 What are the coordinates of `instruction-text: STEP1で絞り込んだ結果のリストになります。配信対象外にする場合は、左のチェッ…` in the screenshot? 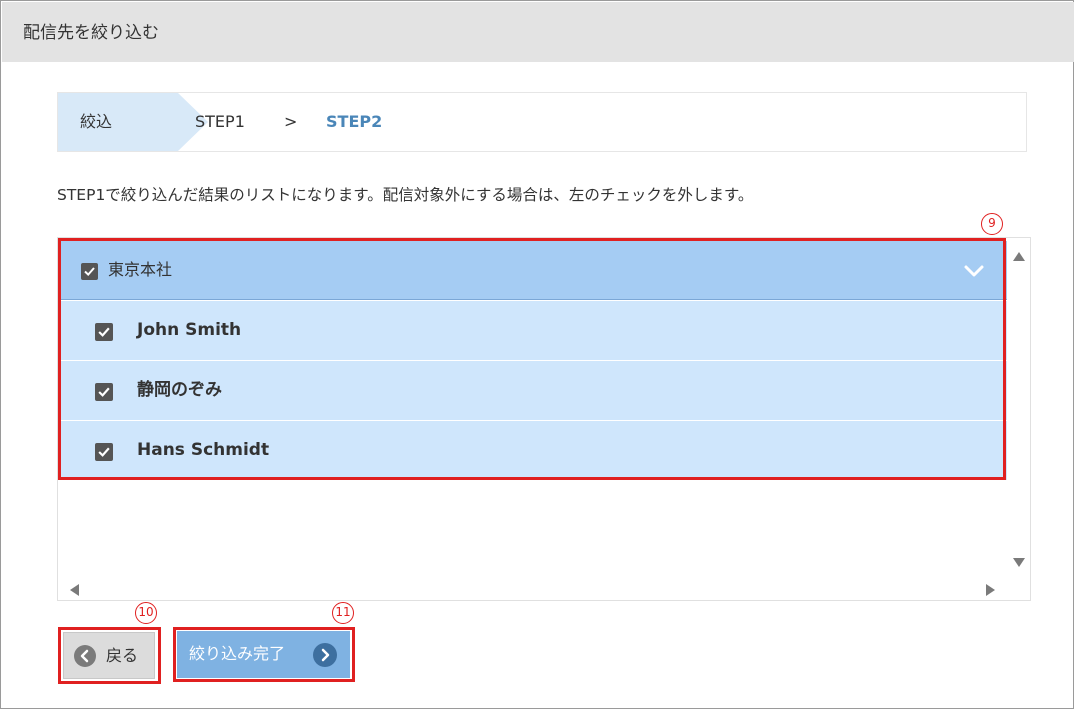 It's located at (405, 195).